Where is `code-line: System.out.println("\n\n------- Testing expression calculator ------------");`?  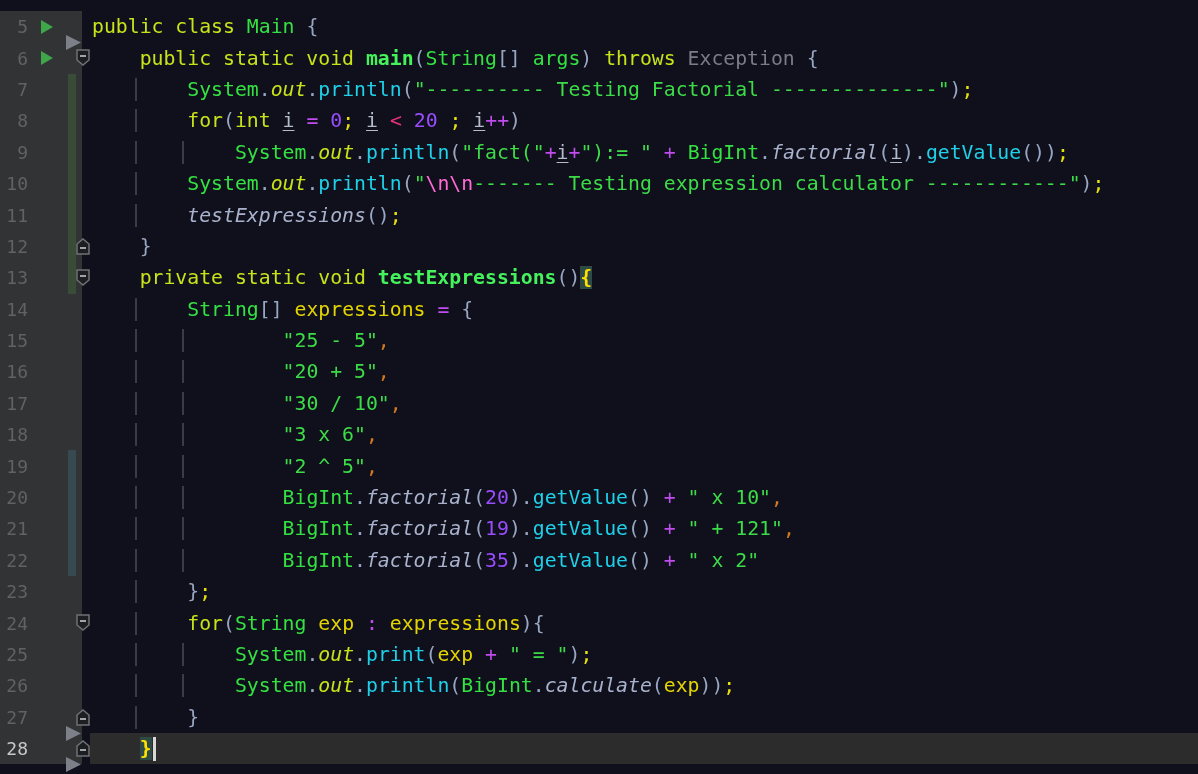
code-line: System.out.println("\n\n------- Testing expression calculator ------------"); is located at coordinates (598, 184).